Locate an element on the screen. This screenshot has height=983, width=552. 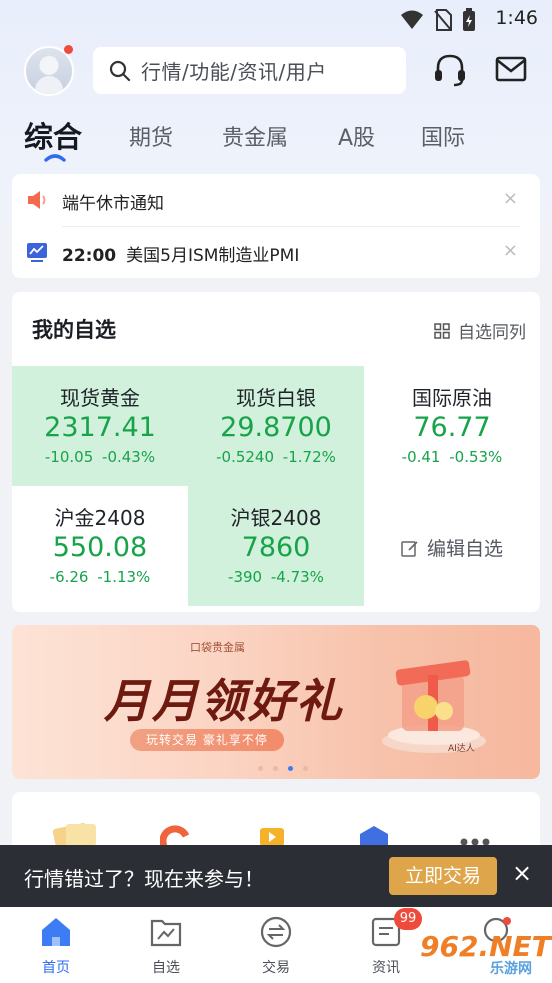
instrument-change: -0.41 -0.53% is located at coordinates (452, 457).